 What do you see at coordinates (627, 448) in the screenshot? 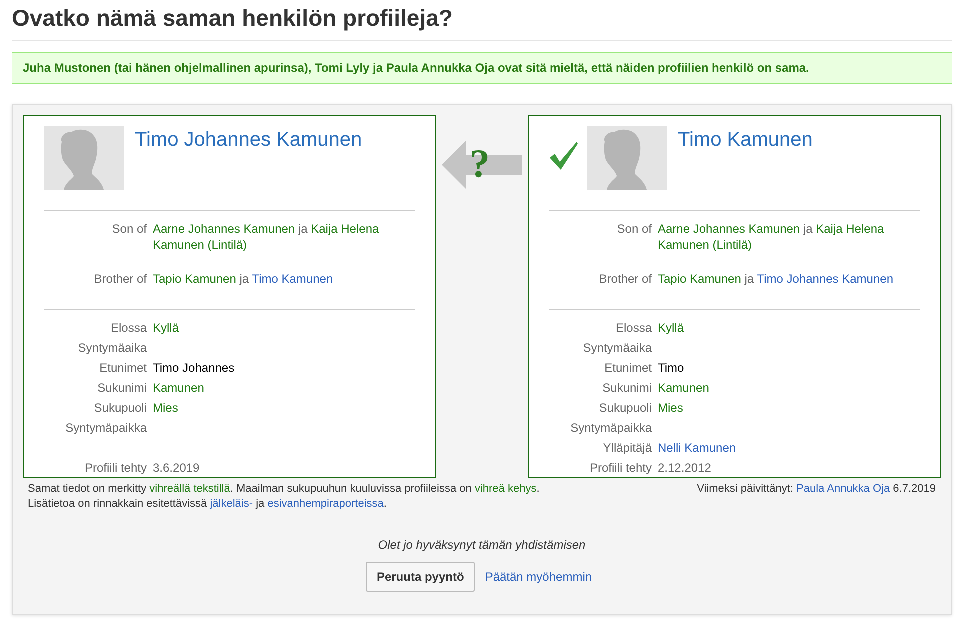
I see `field-label: Ylläpitäjä` at bounding box center [627, 448].